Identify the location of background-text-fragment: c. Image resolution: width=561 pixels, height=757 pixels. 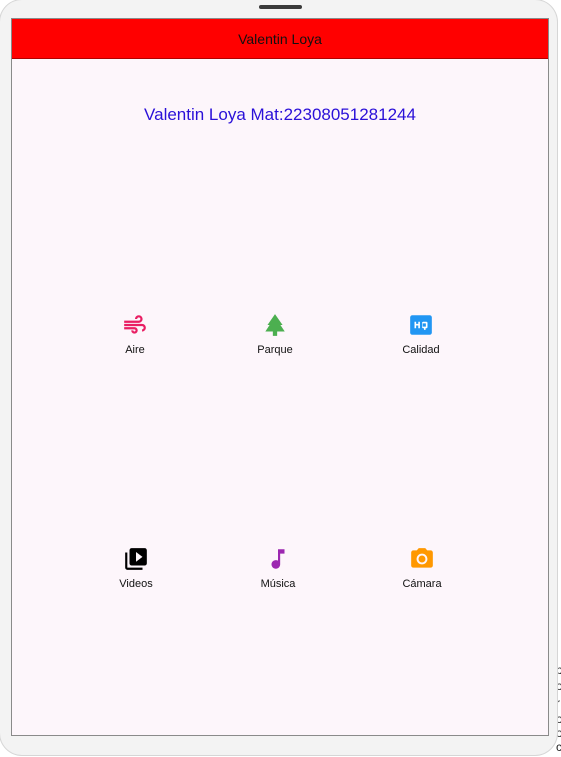
(558, 747).